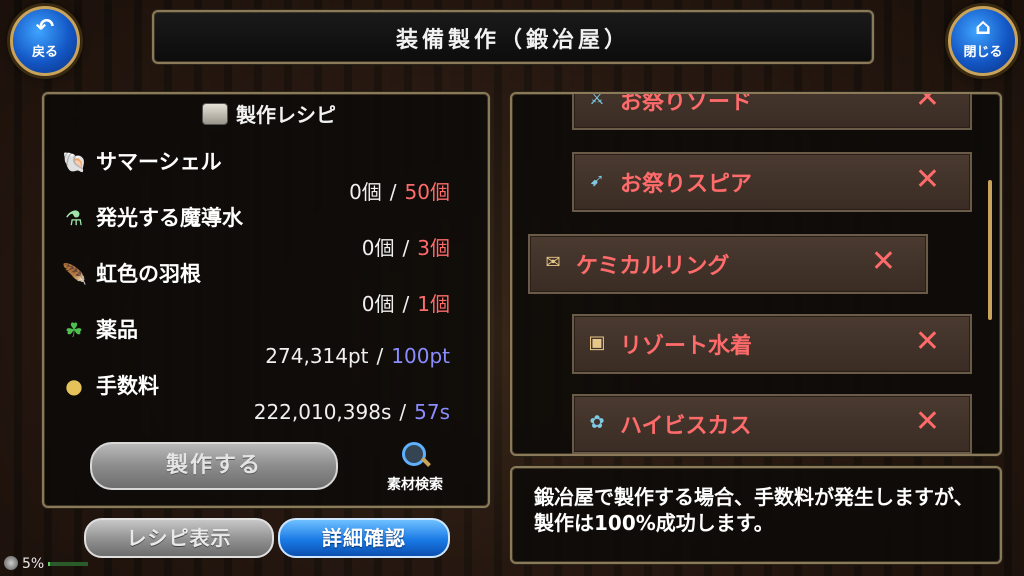 The image size is (1024, 576). What do you see at coordinates (148, 274) in the screenshot?
I see `material-name: 虹色の羽根` at bounding box center [148, 274].